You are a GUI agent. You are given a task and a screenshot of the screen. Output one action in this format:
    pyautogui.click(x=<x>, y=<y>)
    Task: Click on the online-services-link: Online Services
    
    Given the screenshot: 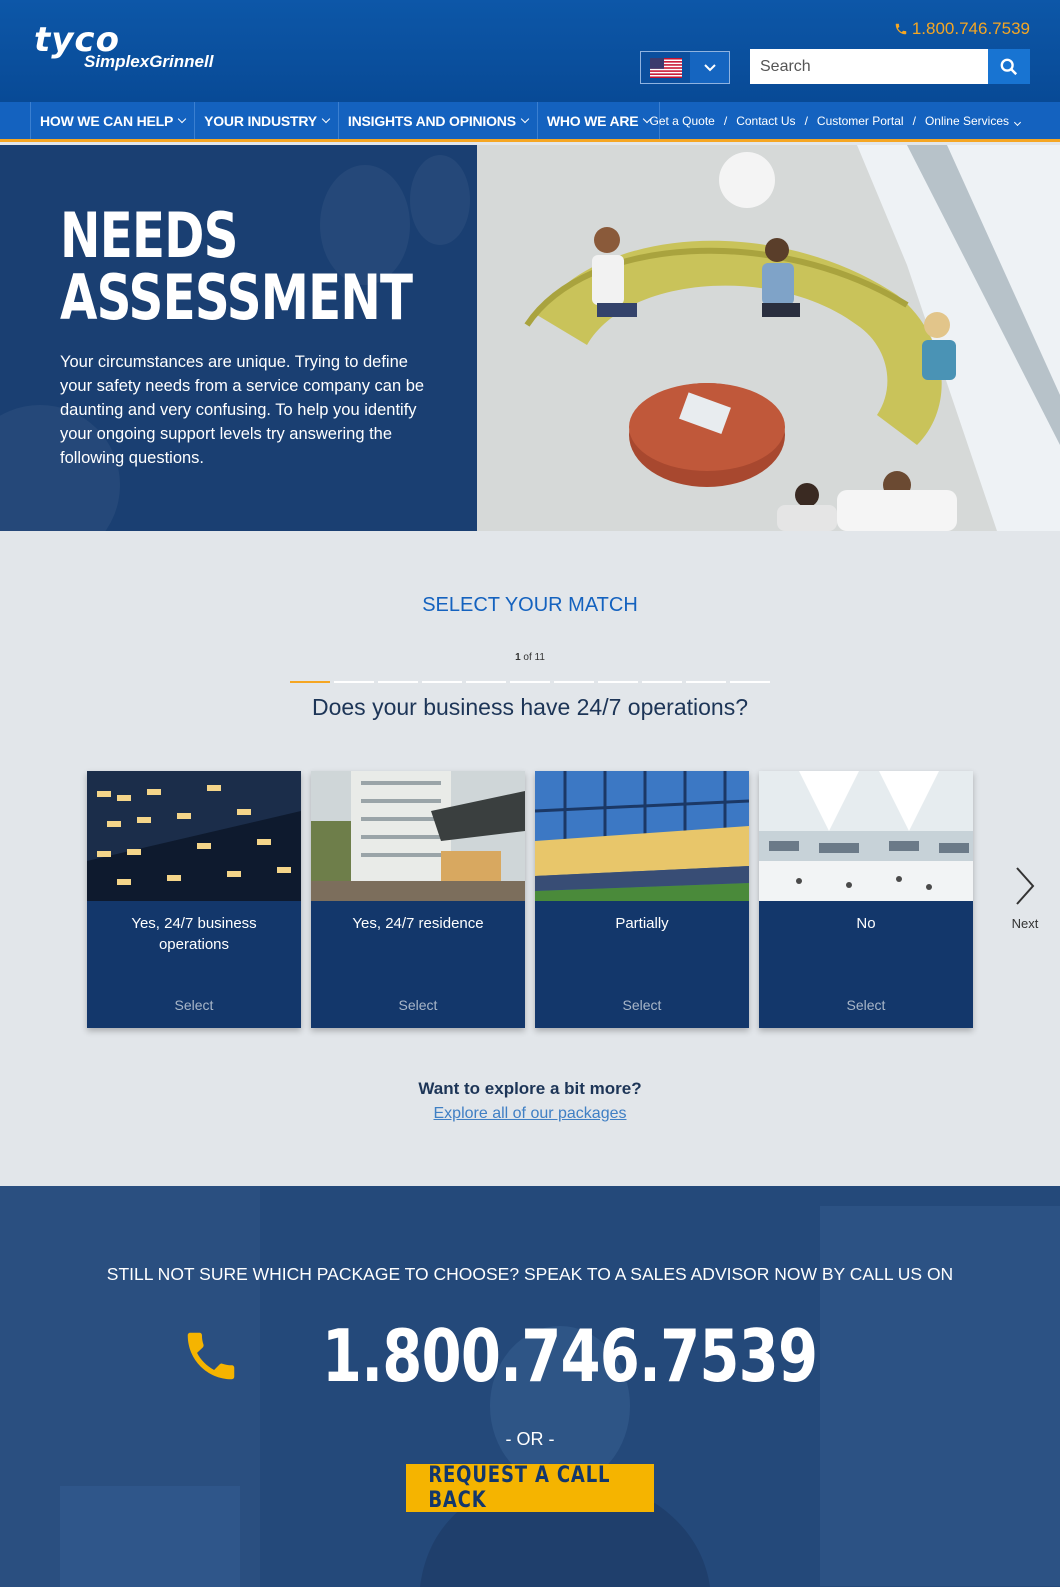 What is the action you would take?
    pyautogui.click(x=973, y=120)
    